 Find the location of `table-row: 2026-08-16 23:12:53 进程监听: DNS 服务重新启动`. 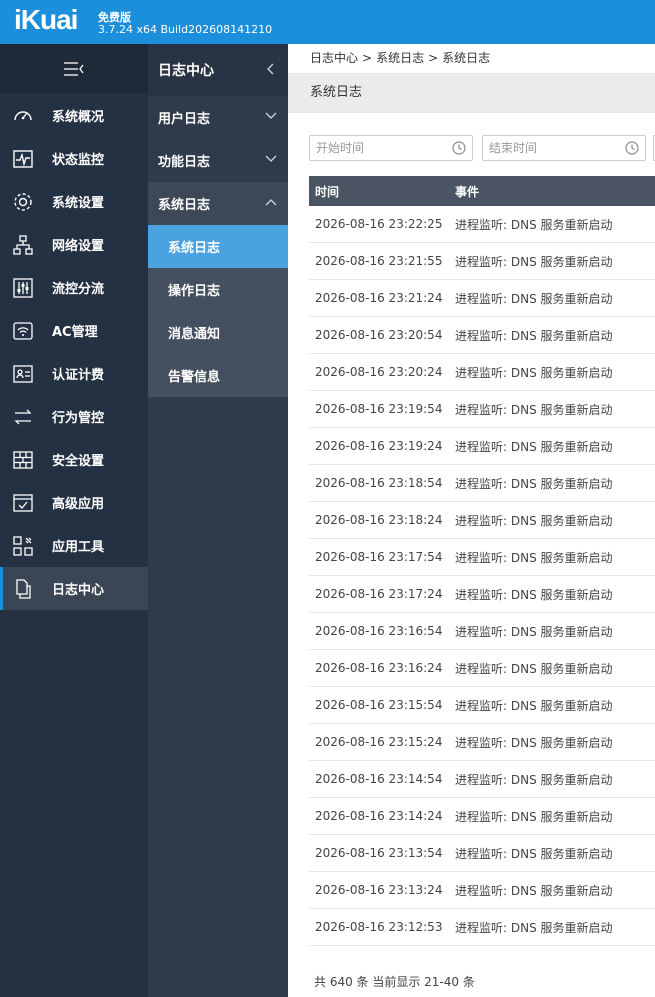

table-row: 2026-08-16 23:12:53 进程监听: DNS 服务重新启动 is located at coordinates (482, 927).